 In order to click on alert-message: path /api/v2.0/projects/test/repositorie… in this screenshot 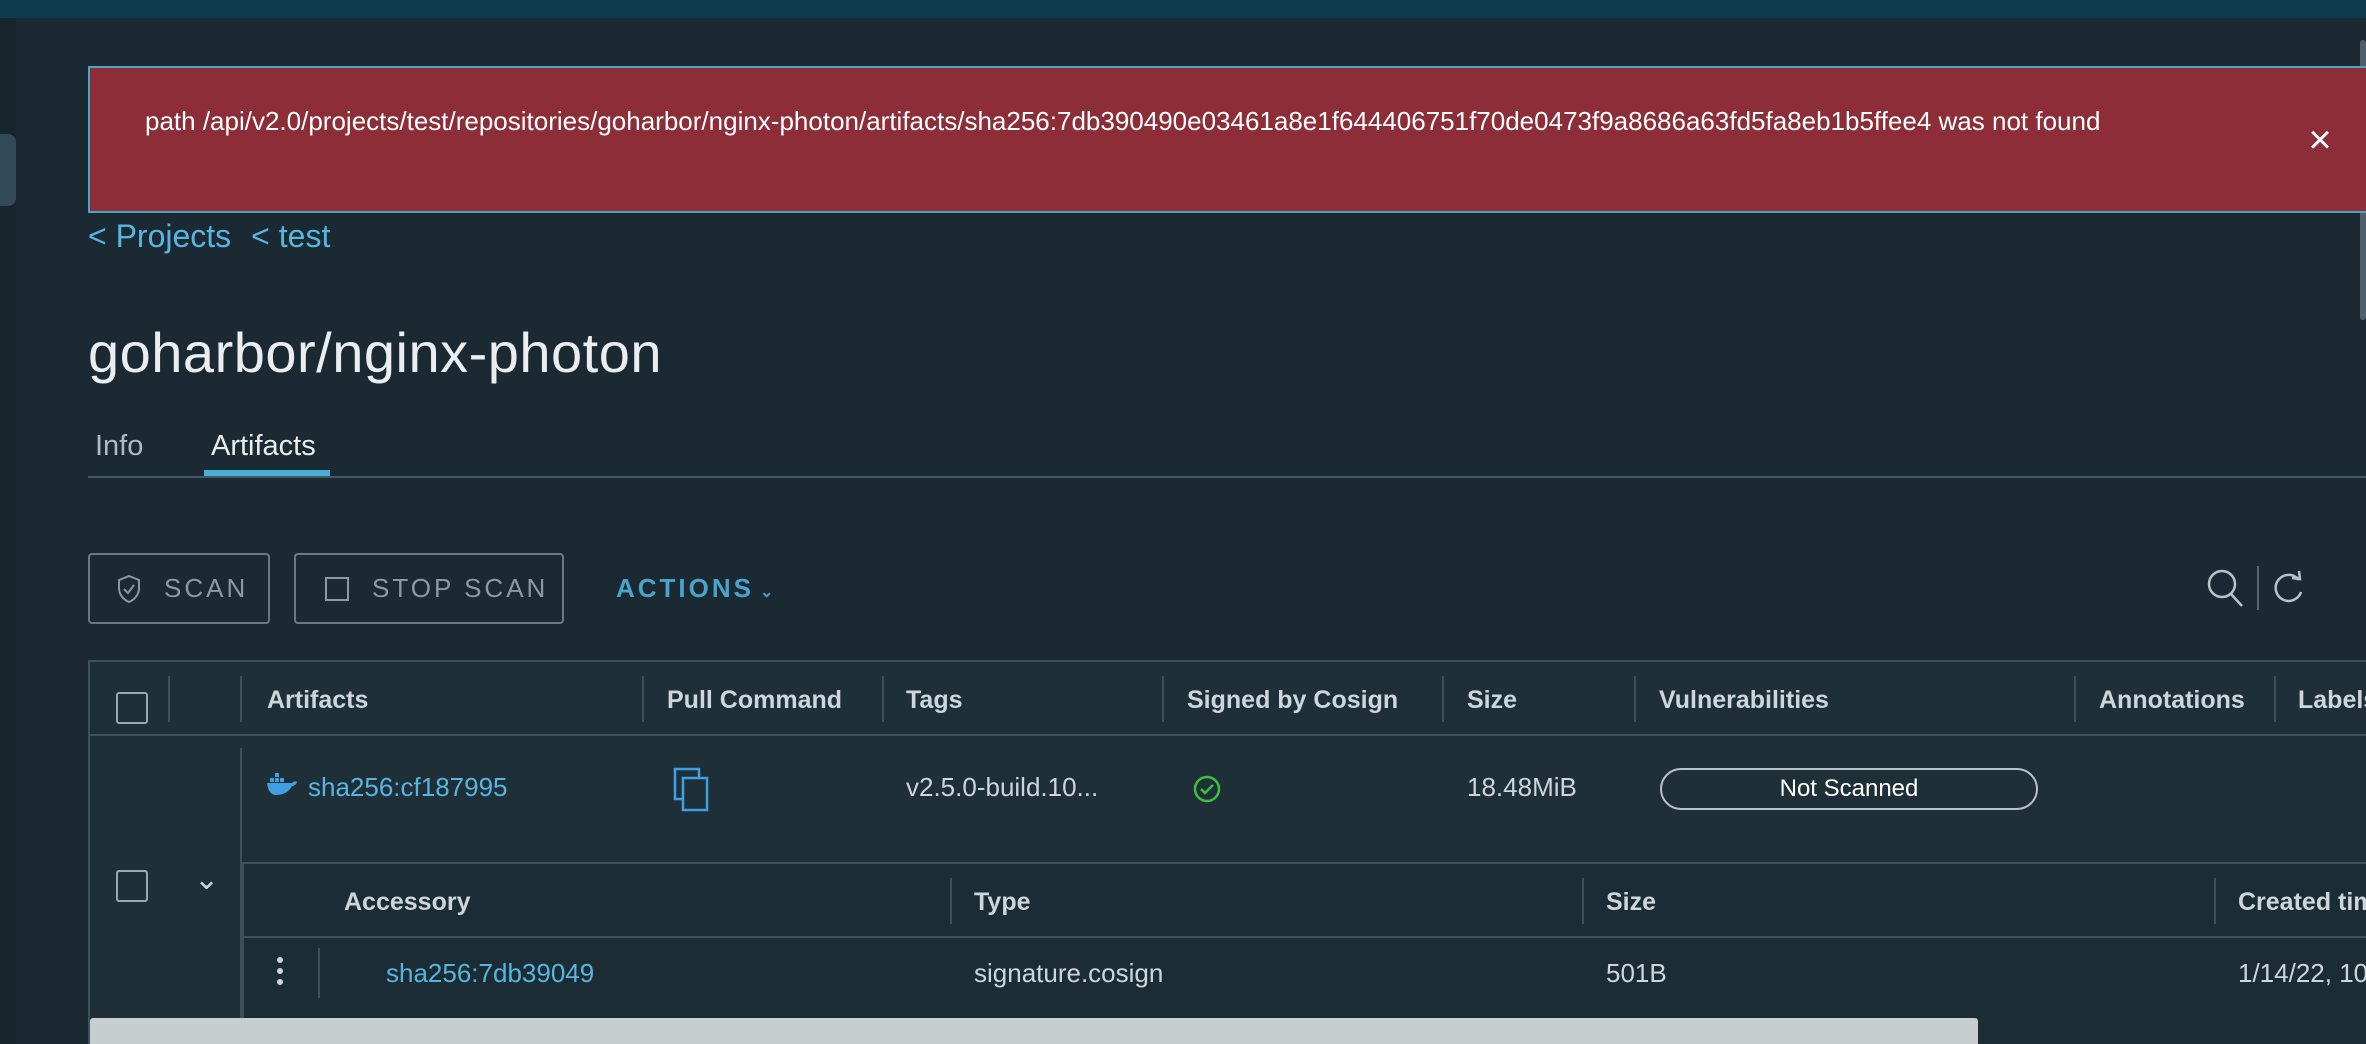, I will do `click(1123, 121)`.